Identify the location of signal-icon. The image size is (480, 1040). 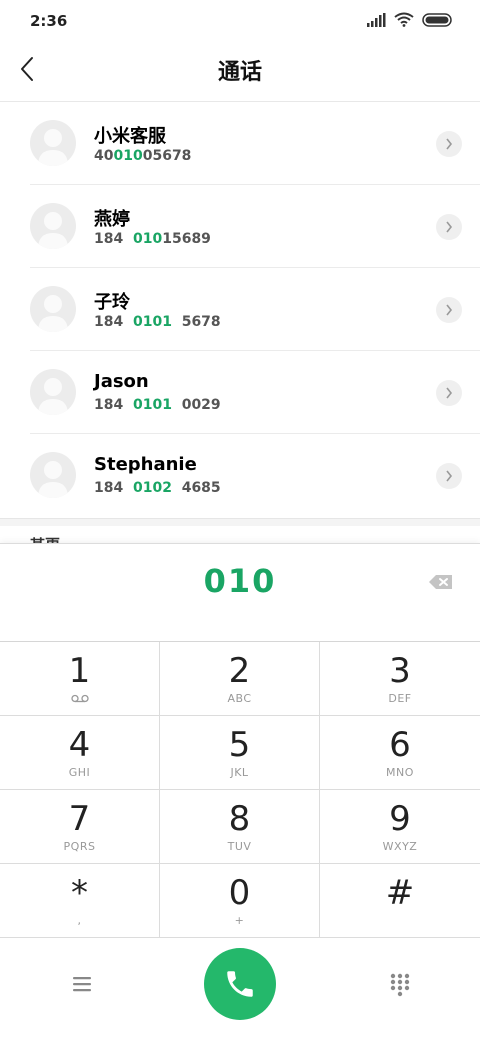
(376, 19).